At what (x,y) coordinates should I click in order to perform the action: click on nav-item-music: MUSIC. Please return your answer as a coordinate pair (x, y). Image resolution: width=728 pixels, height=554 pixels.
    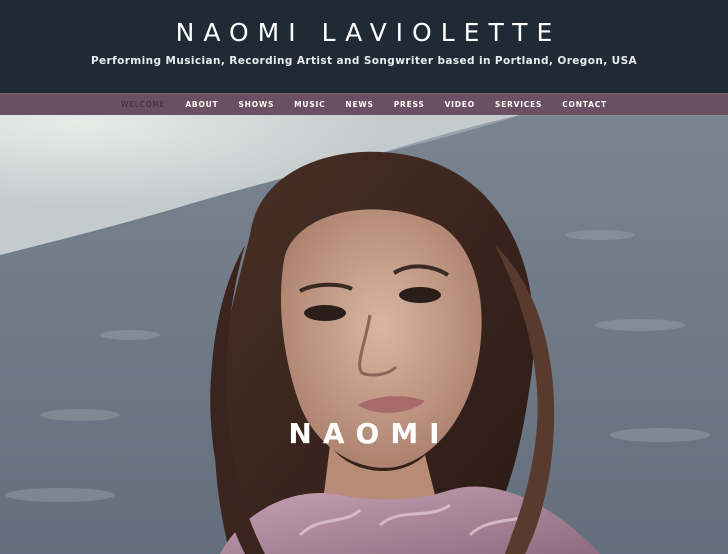
    Looking at the image, I should click on (309, 104).